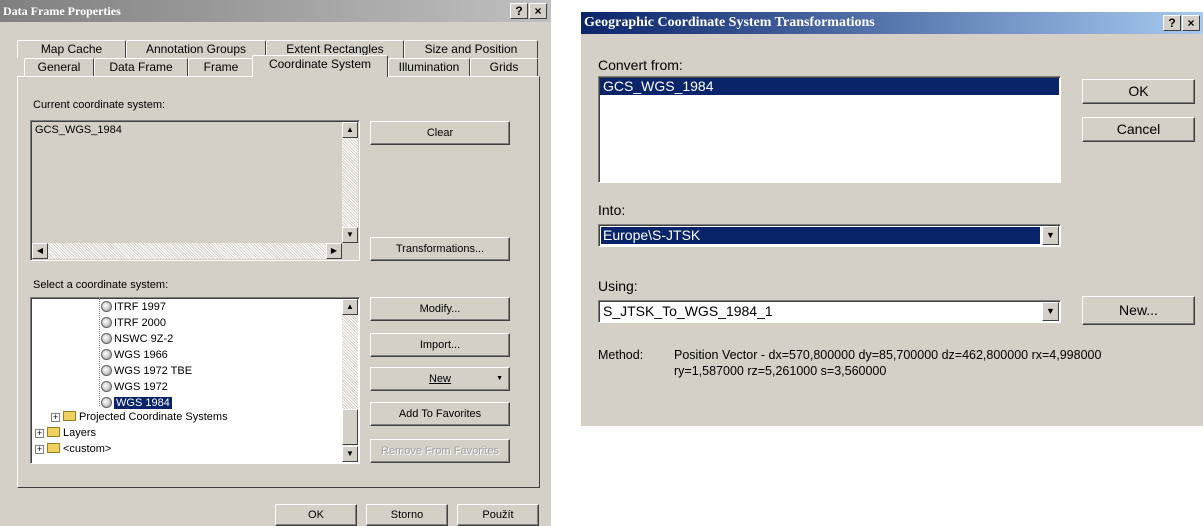 The width and height of the screenshot is (1203, 526). Describe the element at coordinates (221, 67) in the screenshot. I see `tab-frame: Frame` at that location.